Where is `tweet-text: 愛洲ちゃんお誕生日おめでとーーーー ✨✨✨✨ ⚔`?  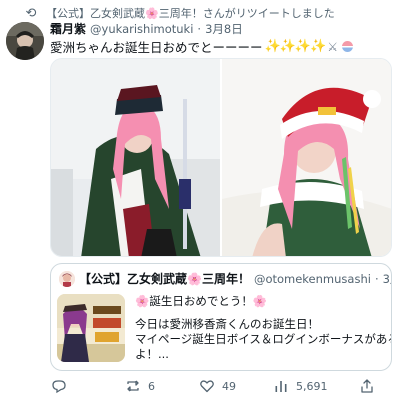 tweet-text: 愛洲ちゃんお誕生日おめでとーーーー ✨✨✨✨ ⚔ is located at coordinates (202, 46).